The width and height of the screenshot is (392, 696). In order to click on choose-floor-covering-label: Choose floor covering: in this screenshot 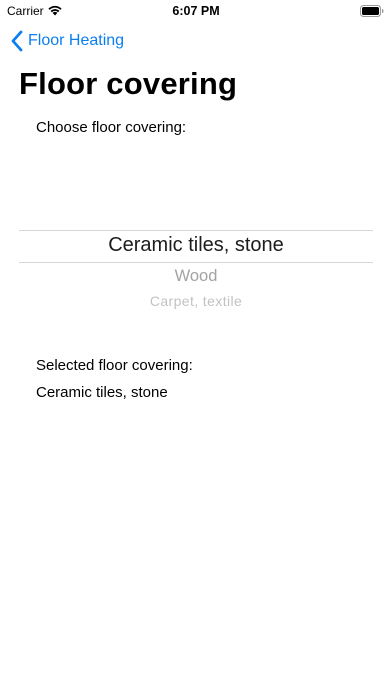, I will do `click(111, 127)`.